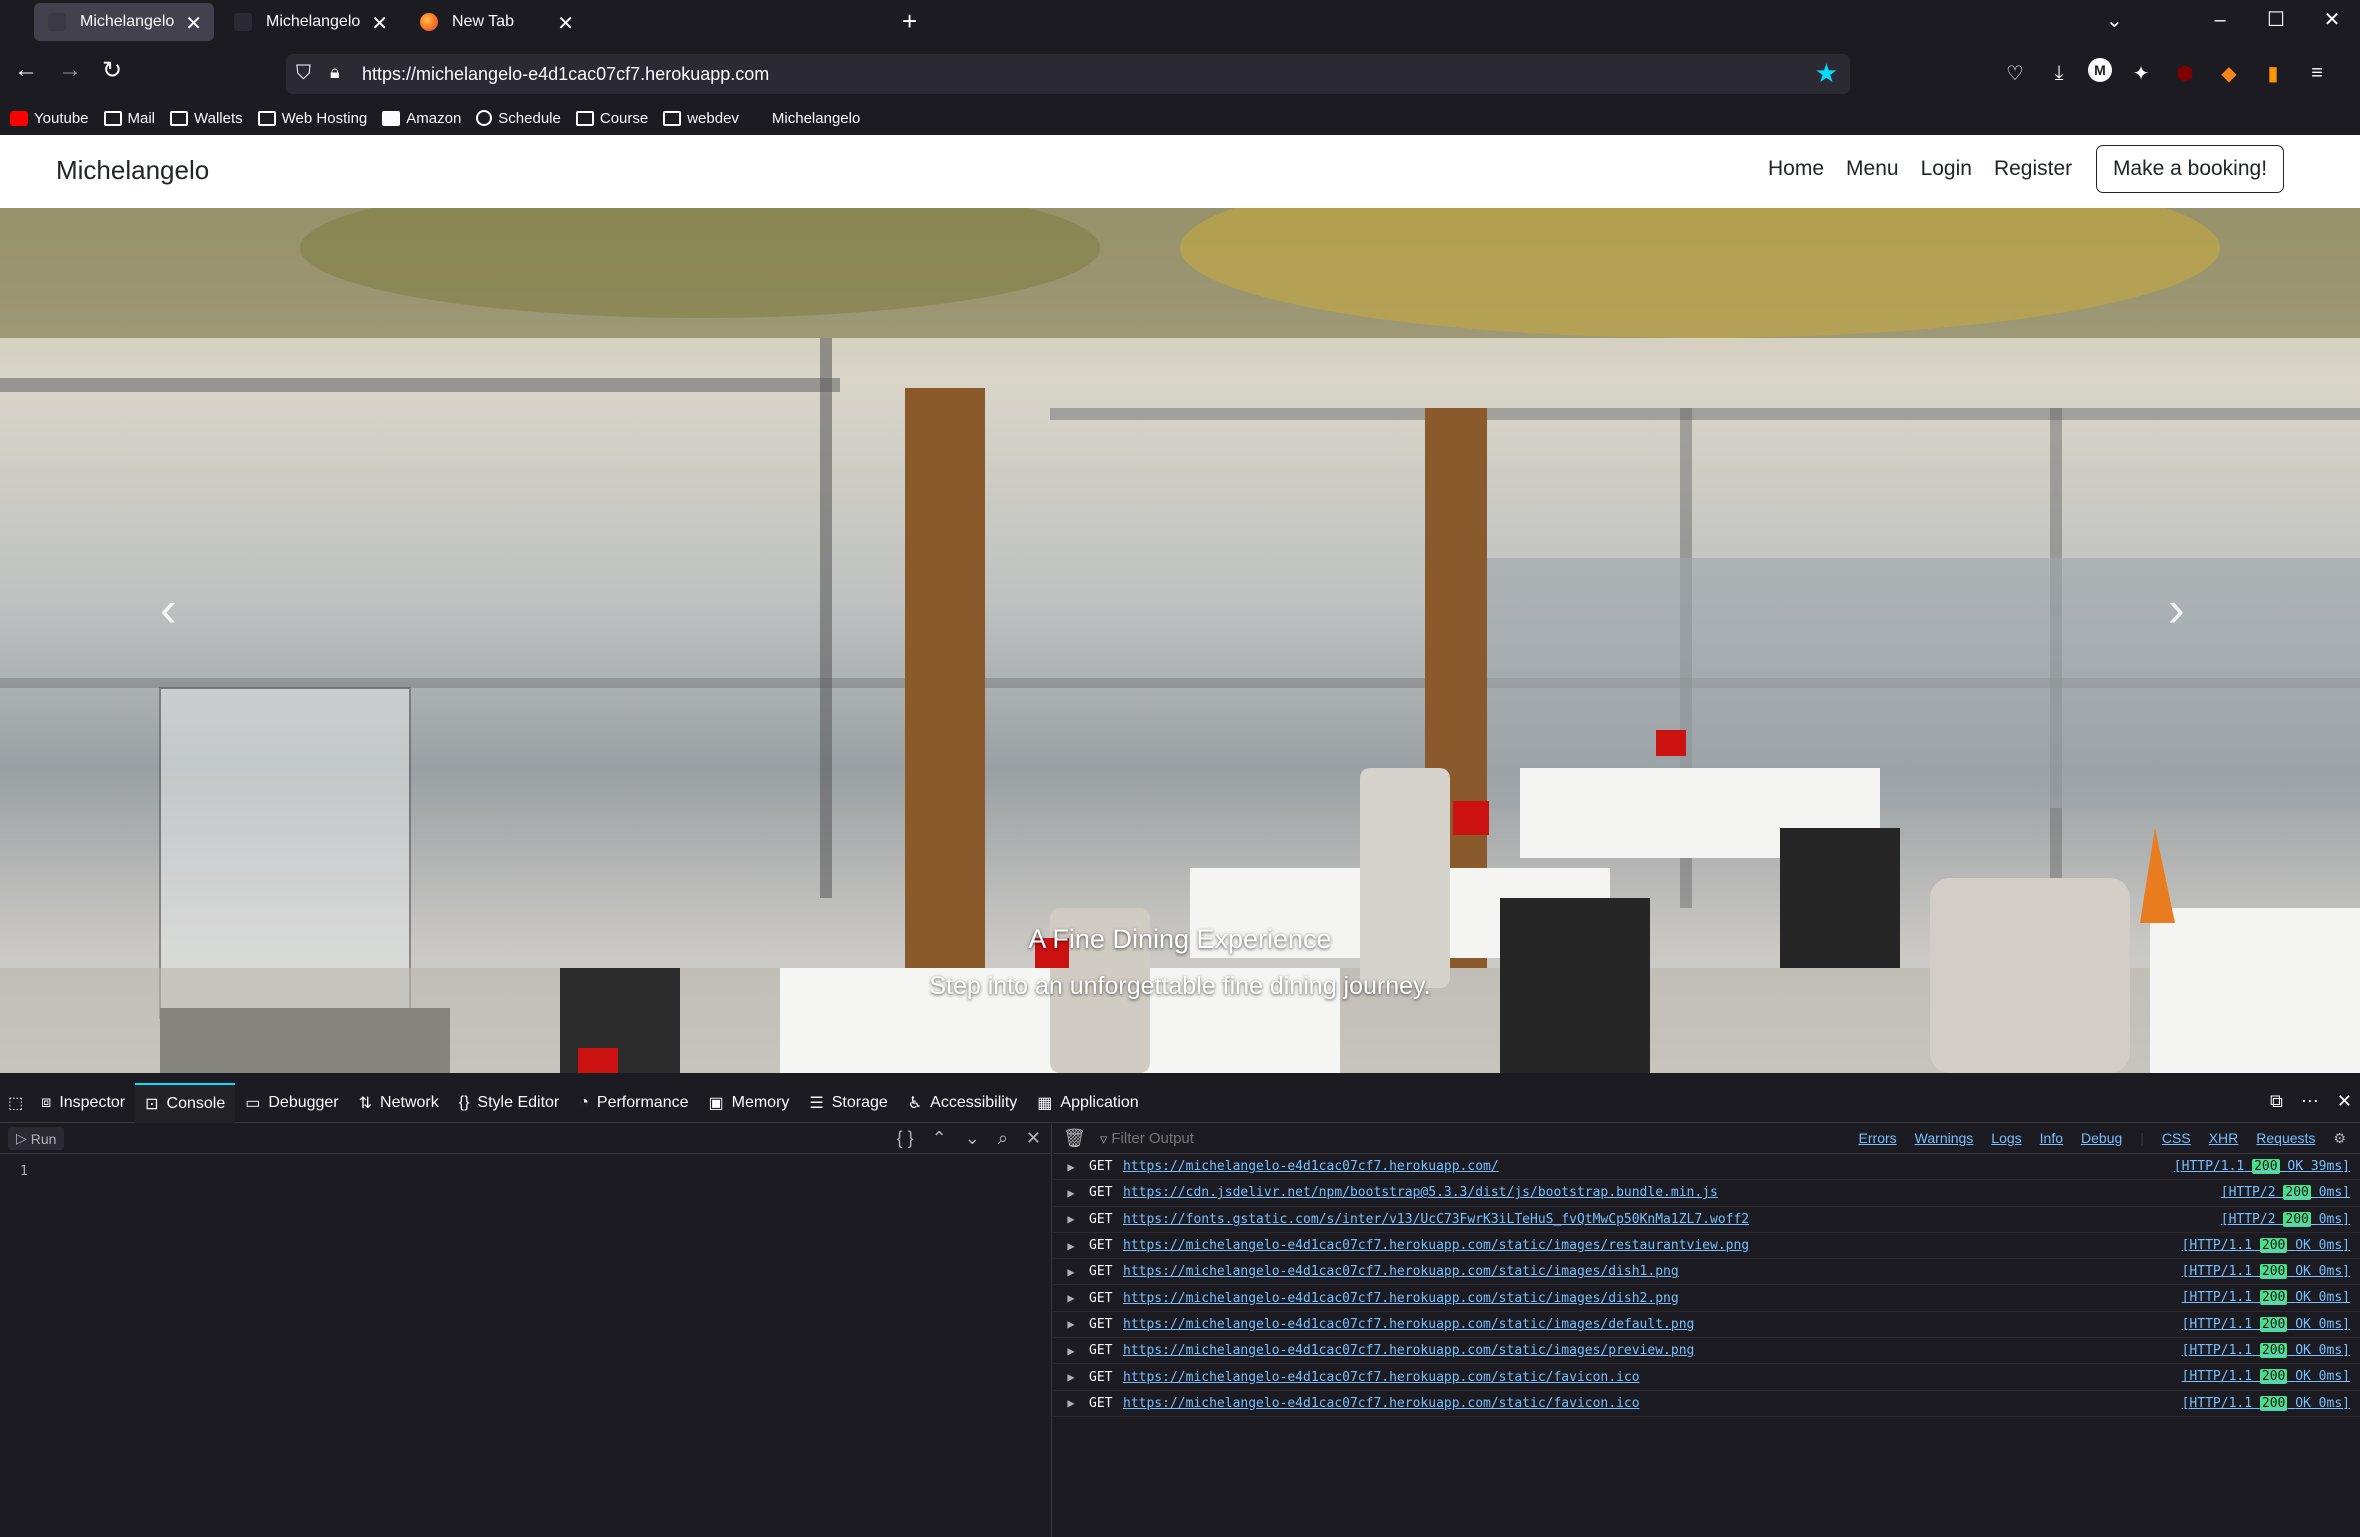 The height and width of the screenshot is (1537, 2360). What do you see at coordinates (701, 118) in the screenshot?
I see `bookmark-webdev: webdev` at bounding box center [701, 118].